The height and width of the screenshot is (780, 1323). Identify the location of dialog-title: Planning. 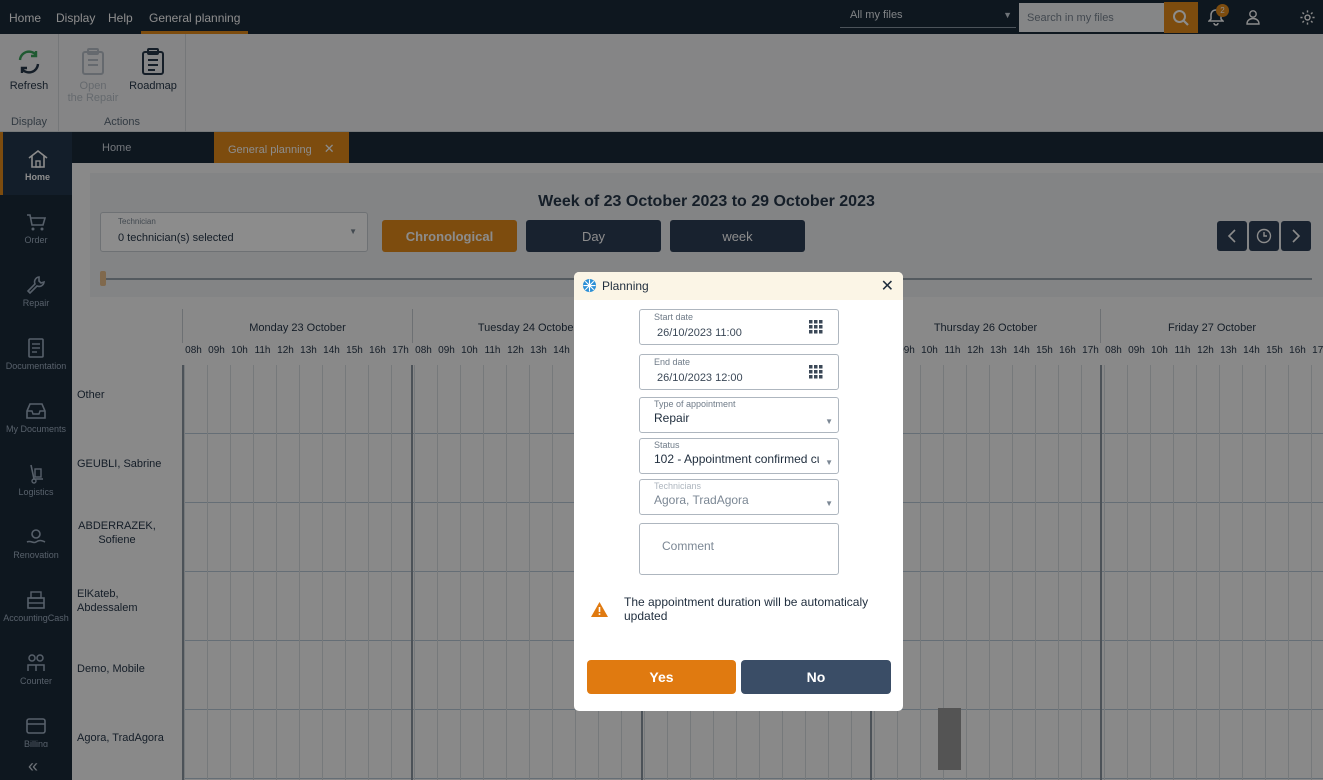
(625, 286).